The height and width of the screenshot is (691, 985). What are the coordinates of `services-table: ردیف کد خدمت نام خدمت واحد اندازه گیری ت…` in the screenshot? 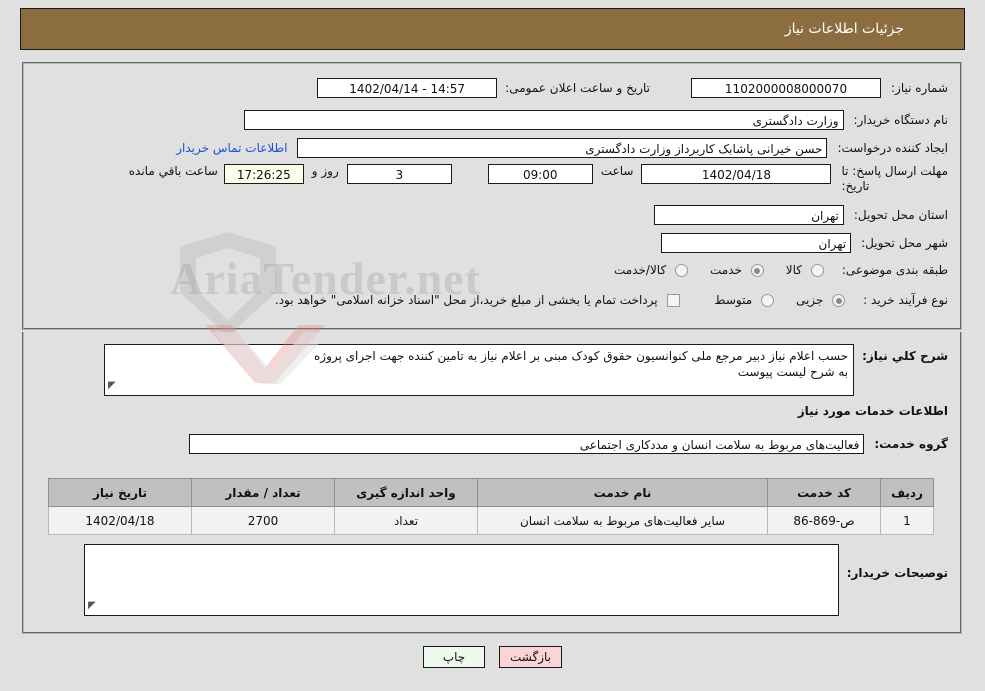 It's located at (491, 506).